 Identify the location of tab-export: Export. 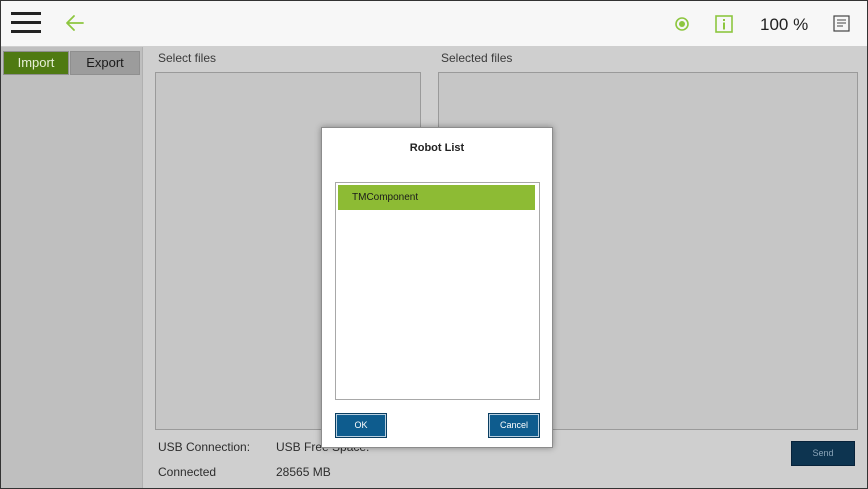
(105, 63).